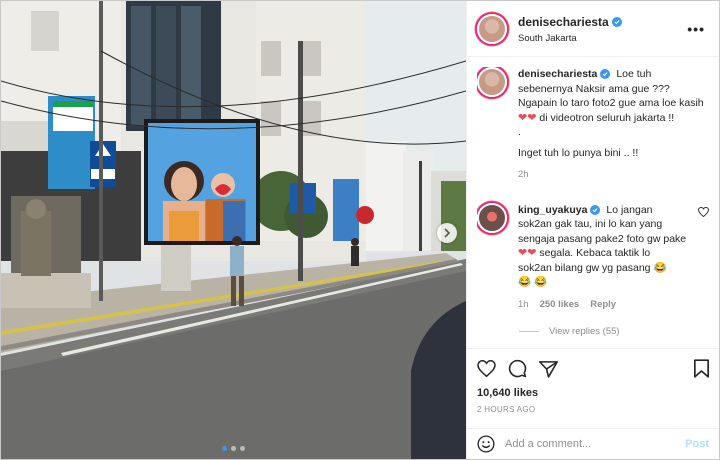 The width and height of the screenshot is (720, 460). What do you see at coordinates (492, 82) in the screenshot?
I see `caption-author-avatar` at bounding box center [492, 82].